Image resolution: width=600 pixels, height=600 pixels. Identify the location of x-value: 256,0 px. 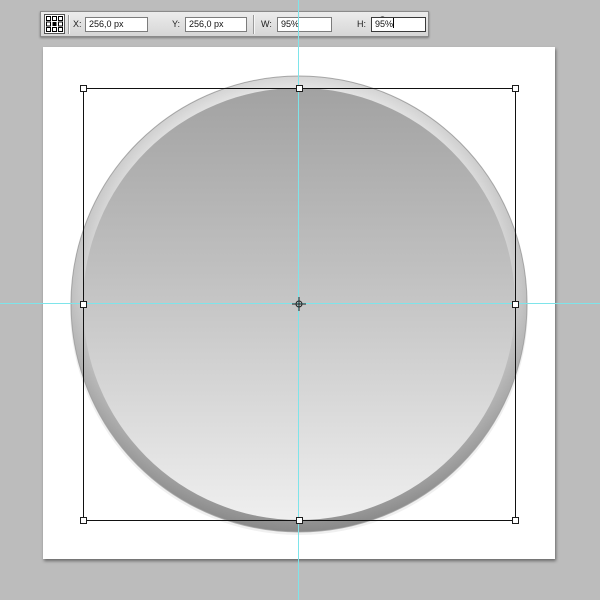
(106, 24).